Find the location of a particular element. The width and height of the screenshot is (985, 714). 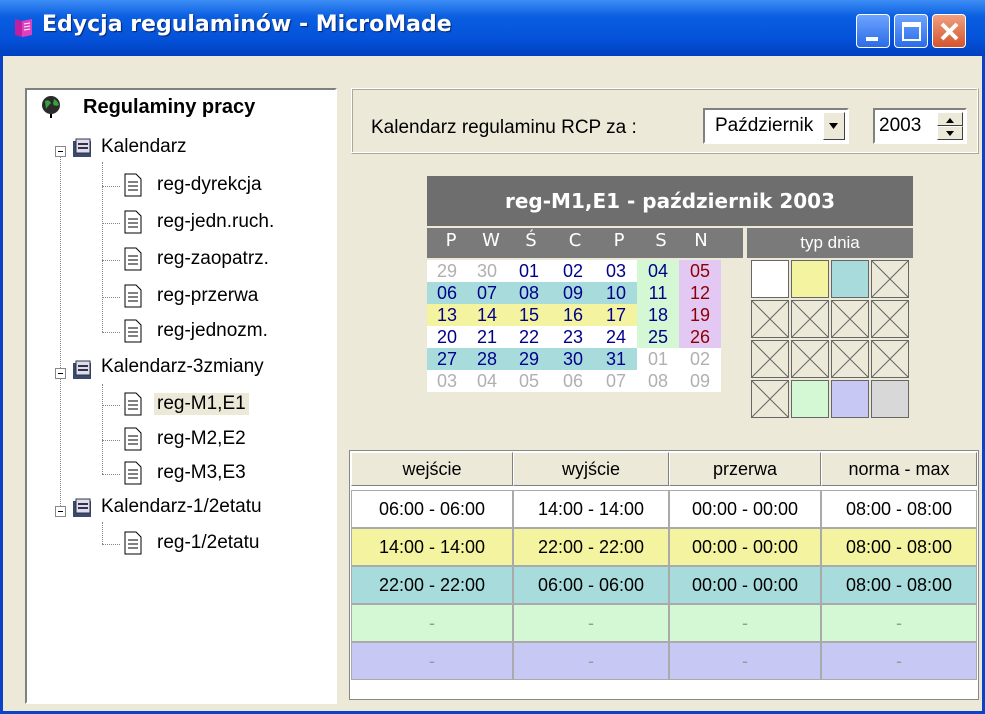

calendar-day: 22 is located at coordinates (529, 337).